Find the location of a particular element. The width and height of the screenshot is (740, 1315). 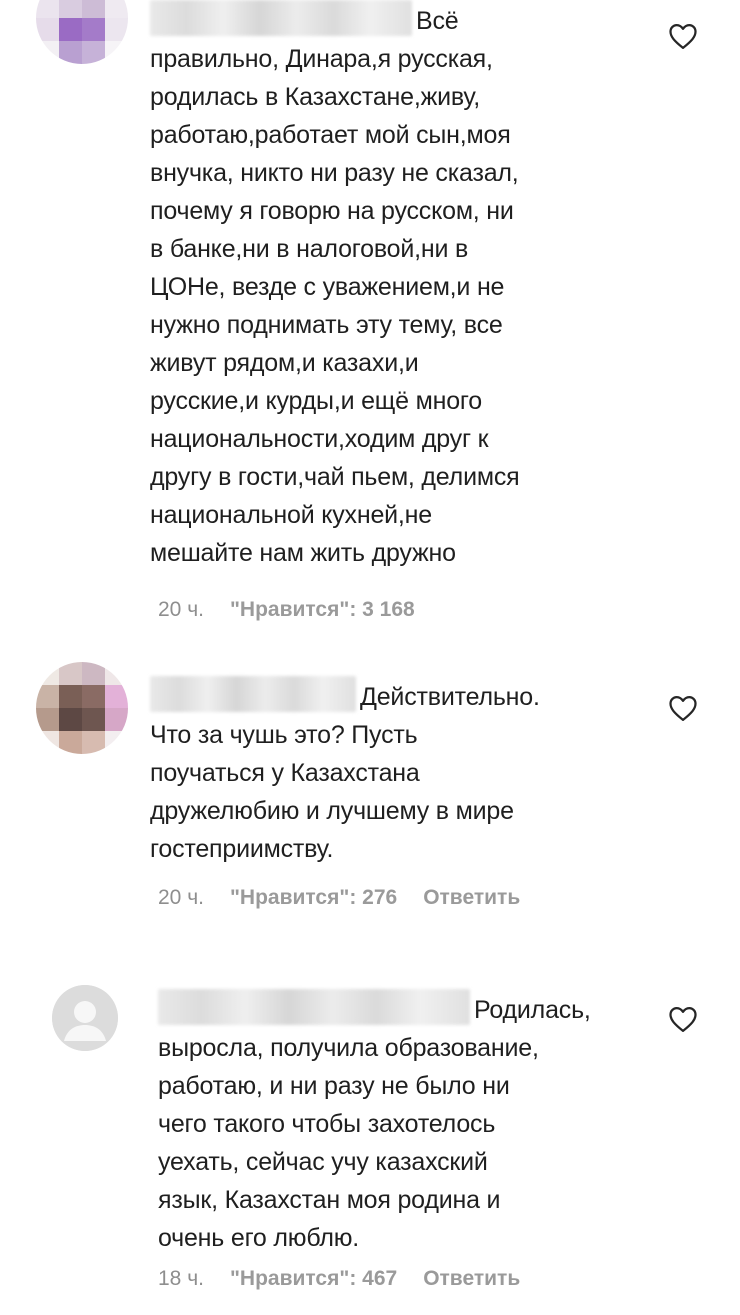

comment-line: гостеприимству. is located at coordinates (242, 849).